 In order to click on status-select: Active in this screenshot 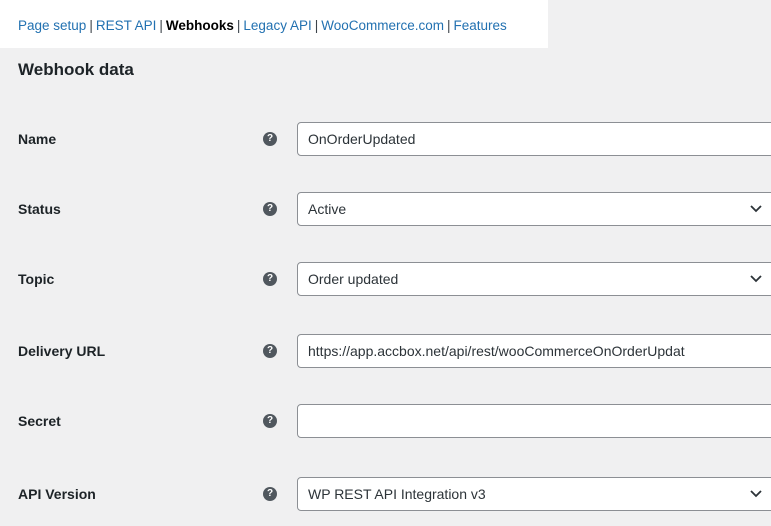, I will do `click(534, 209)`.